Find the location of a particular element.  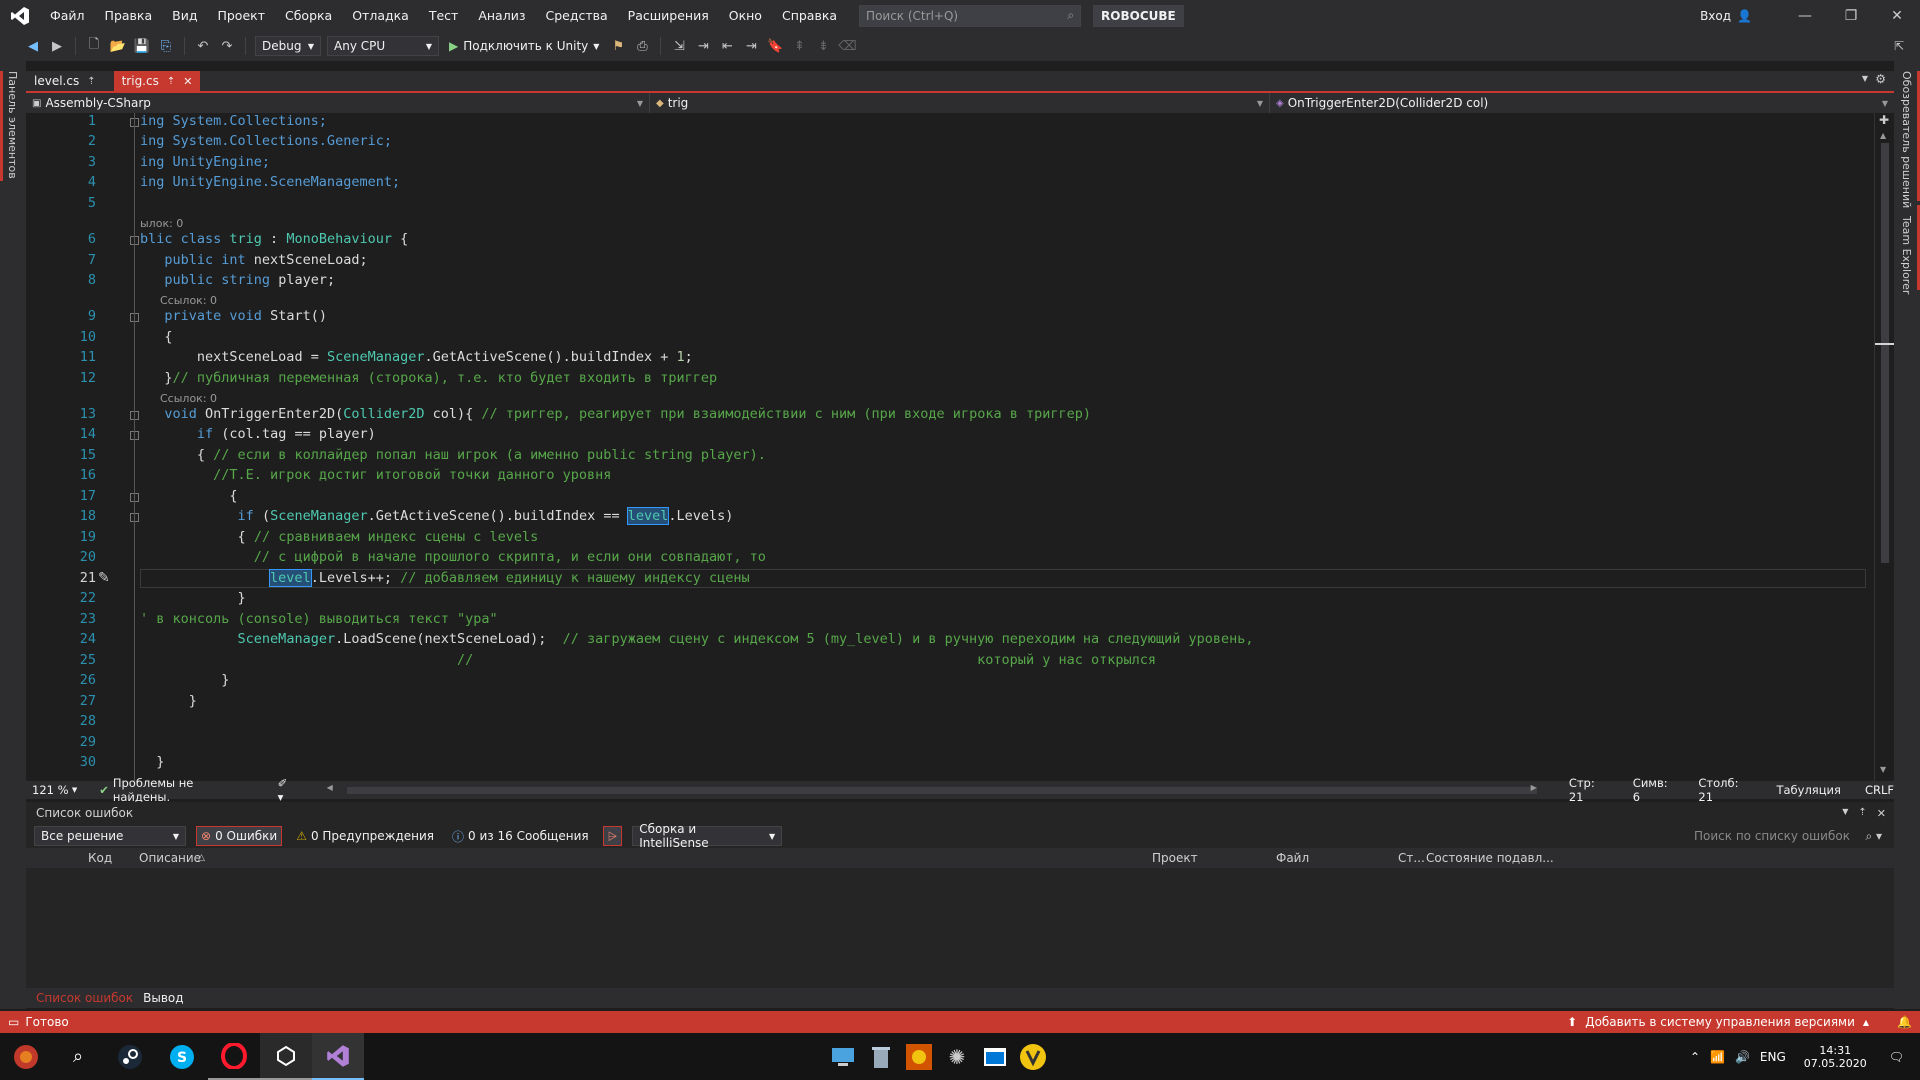

solution-configuration-select: Debug ▼ is located at coordinates (288, 46).